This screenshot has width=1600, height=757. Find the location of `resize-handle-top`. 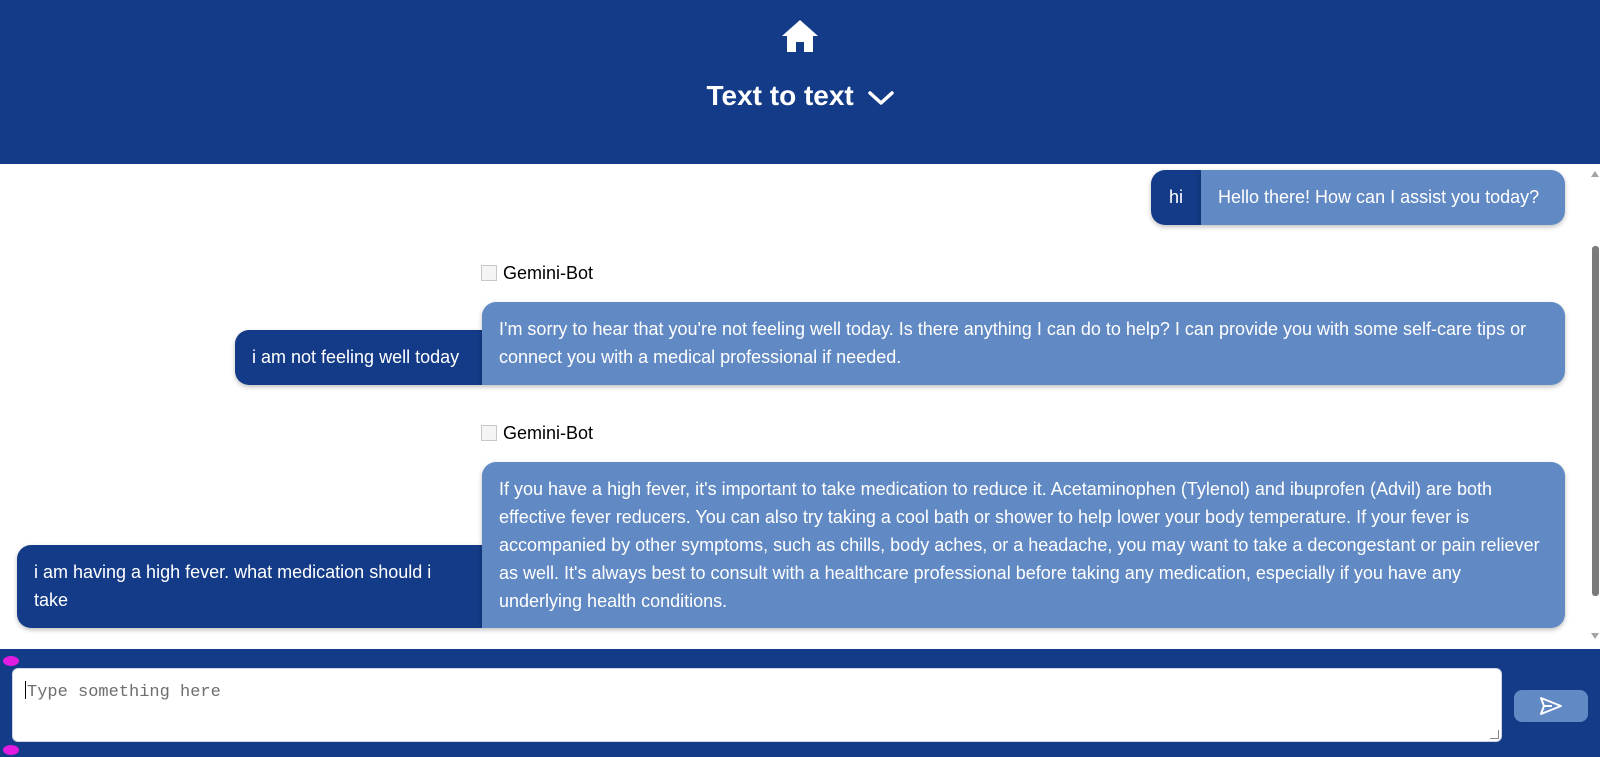

resize-handle-top is located at coordinates (11, 661).